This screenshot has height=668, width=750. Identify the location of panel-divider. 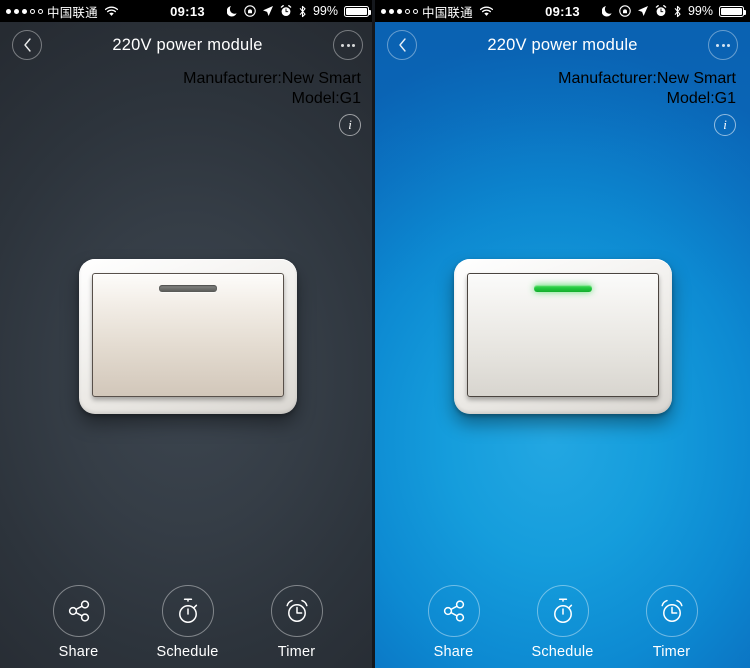
(373, 334).